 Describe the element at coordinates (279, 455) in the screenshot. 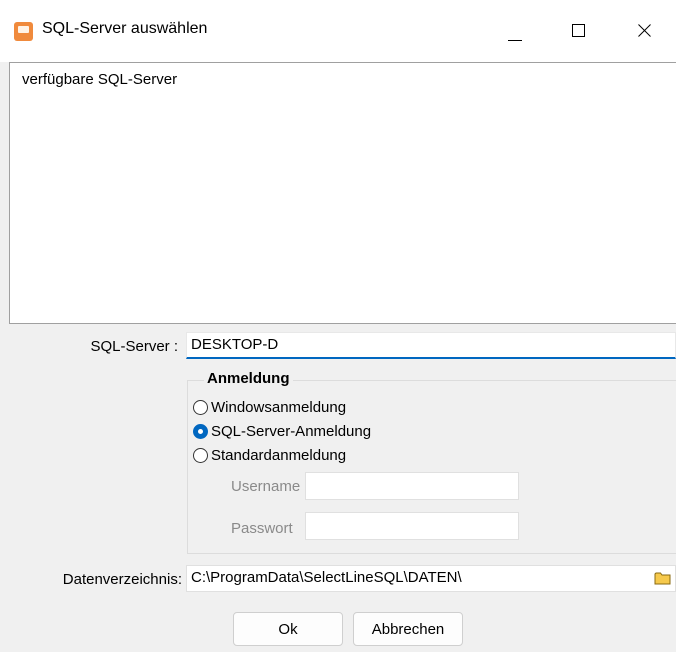

I see `radio-standard-login-label: Standardanmeldung` at that location.